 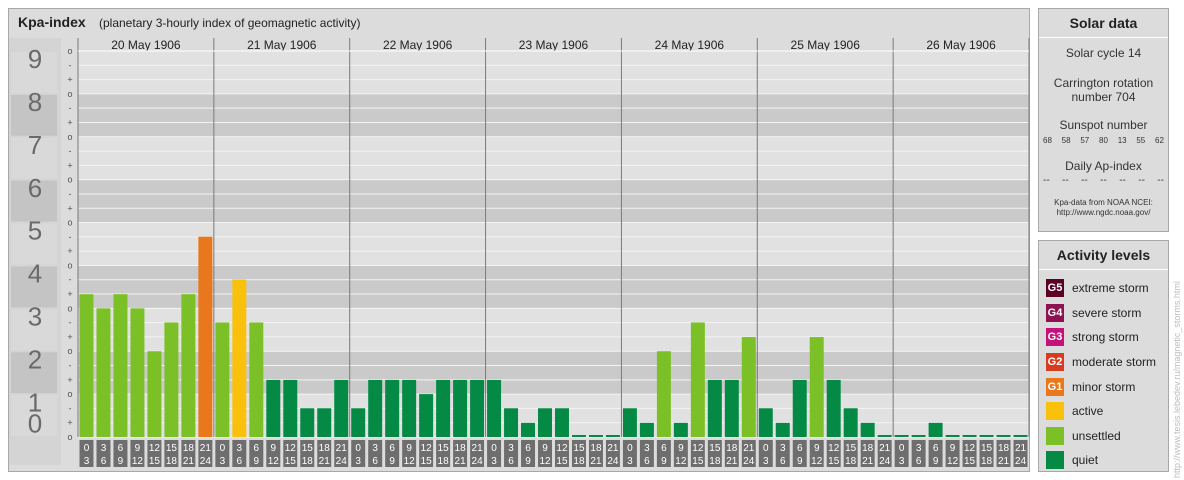 I want to click on source-link: http://www.ngdc.noaa.gov/, so click(x=1103, y=213).